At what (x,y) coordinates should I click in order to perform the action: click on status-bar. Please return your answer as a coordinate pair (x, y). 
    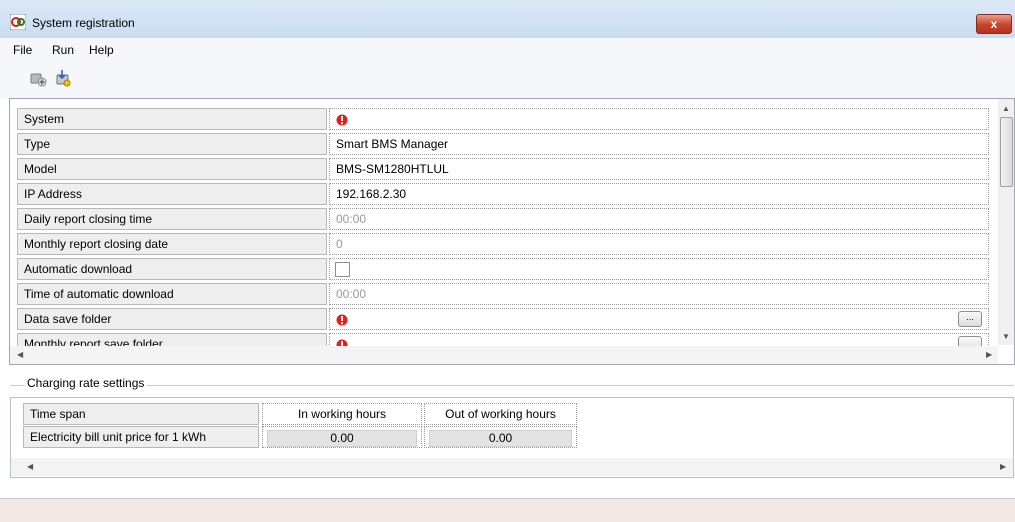
    Looking at the image, I should click on (507, 510).